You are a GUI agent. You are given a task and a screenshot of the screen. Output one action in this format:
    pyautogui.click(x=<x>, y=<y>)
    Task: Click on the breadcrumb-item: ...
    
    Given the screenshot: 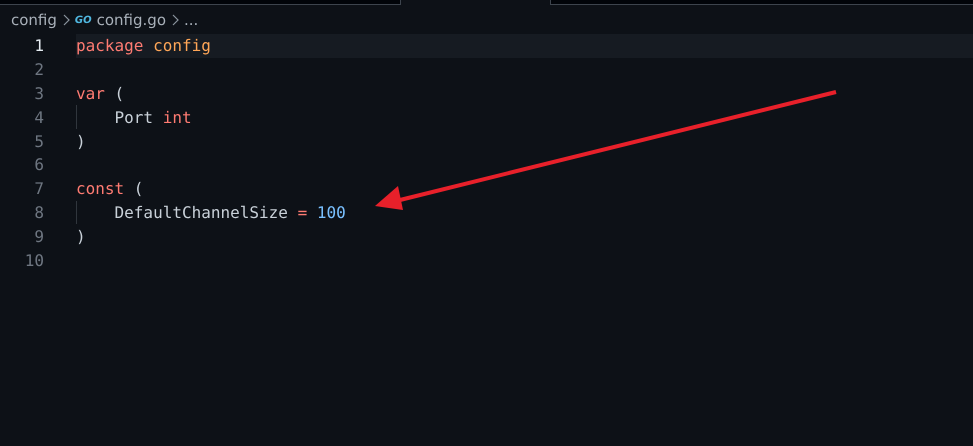 What is the action you would take?
    pyautogui.click(x=191, y=20)
    